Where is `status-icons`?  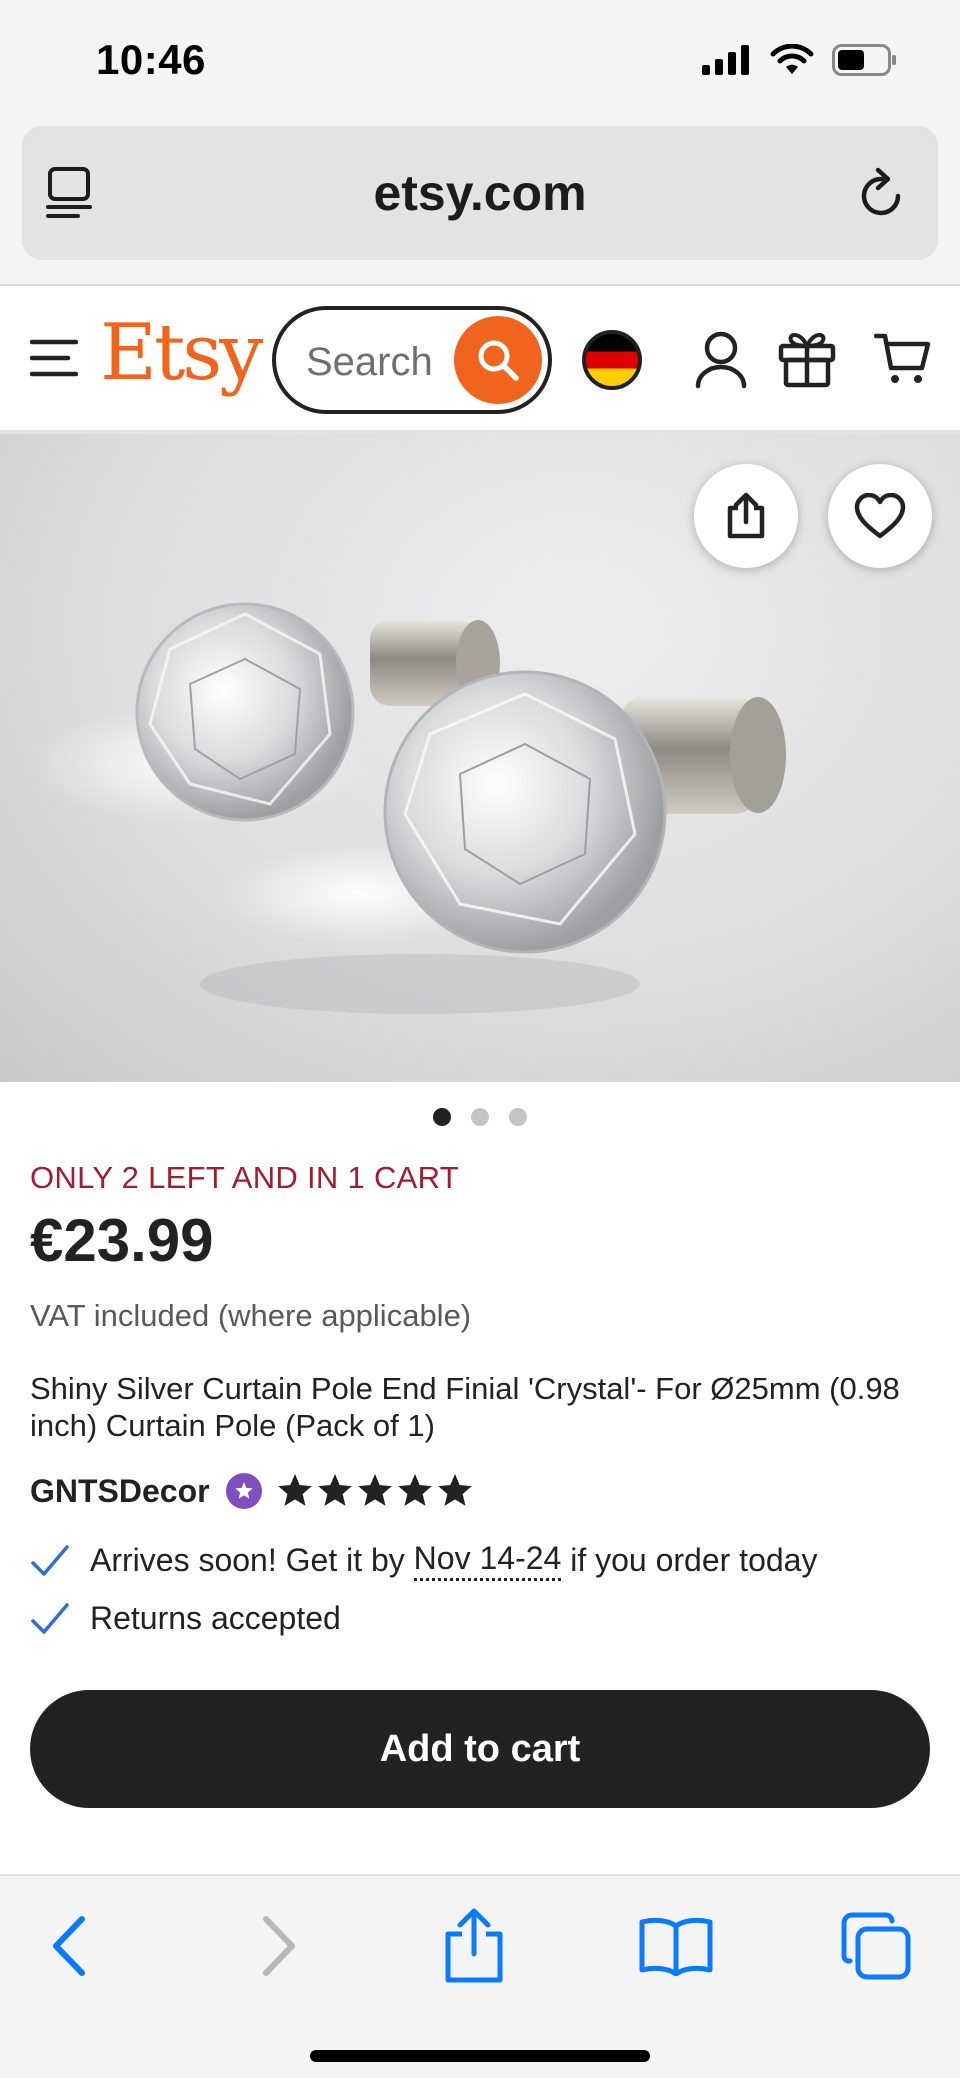 status-icons is located at coordinates (800, 60).